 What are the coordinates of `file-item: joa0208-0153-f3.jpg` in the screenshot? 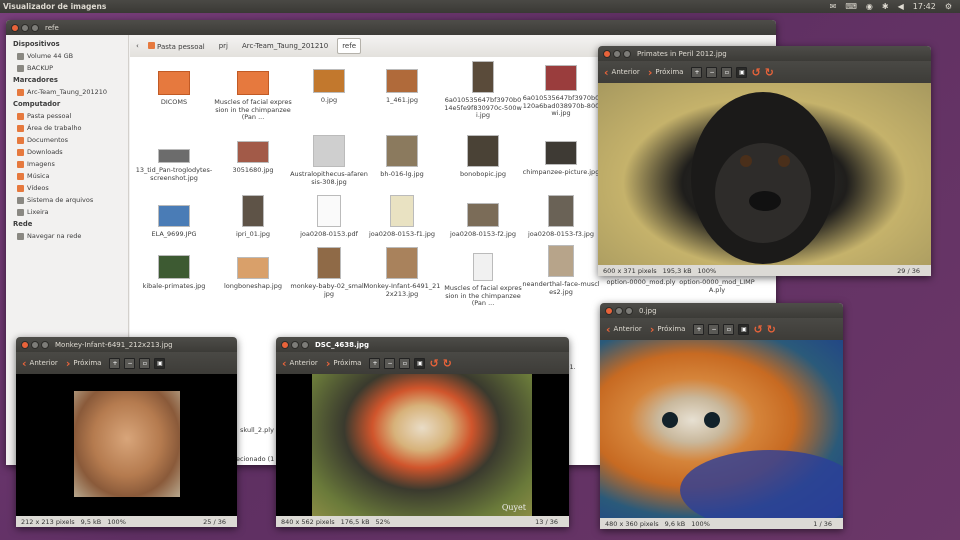 It's located at (561, 217).